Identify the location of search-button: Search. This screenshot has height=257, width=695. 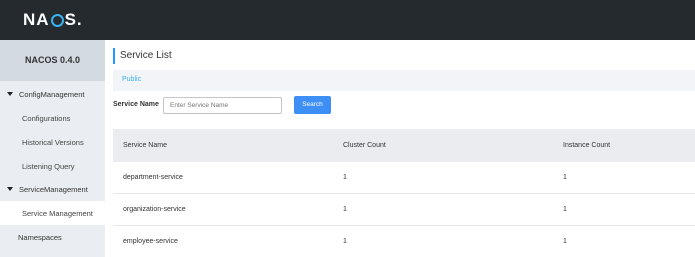
(312, 105).